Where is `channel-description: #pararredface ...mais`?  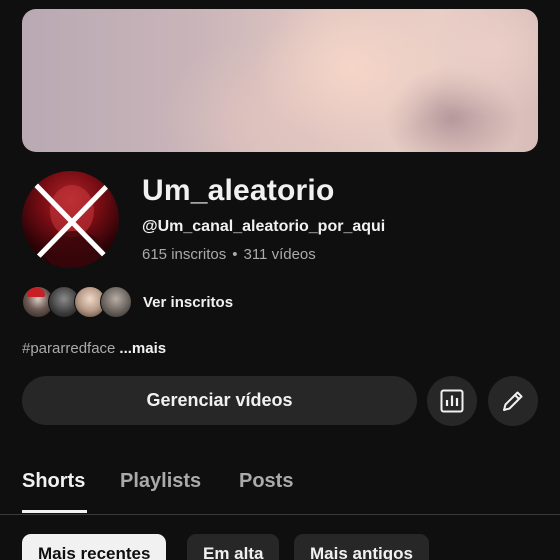
channel-description: #pararredface ...mais is located at coordinates (94, 348).